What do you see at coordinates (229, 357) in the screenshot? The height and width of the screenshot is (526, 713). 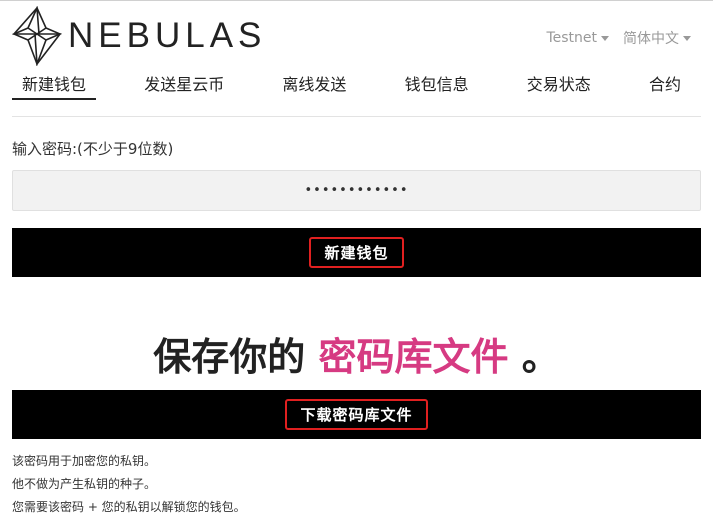 I see `heading-prefix: 保存你的` at bounding box center [229, 357].